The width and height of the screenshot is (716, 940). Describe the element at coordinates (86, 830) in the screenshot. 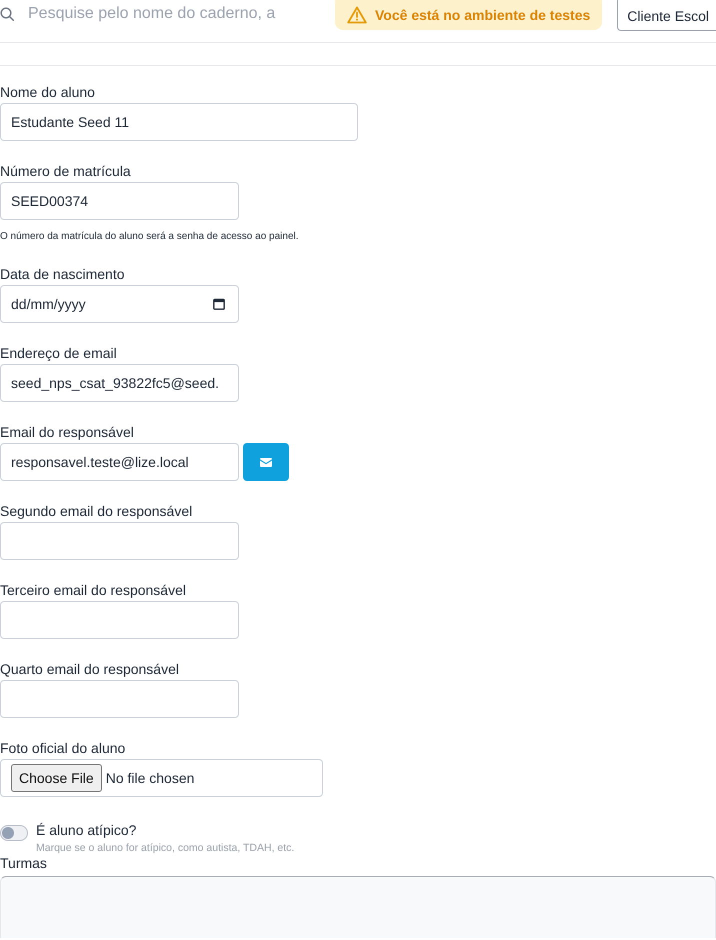

I see `field-label: É aluno atípico?` at that location.